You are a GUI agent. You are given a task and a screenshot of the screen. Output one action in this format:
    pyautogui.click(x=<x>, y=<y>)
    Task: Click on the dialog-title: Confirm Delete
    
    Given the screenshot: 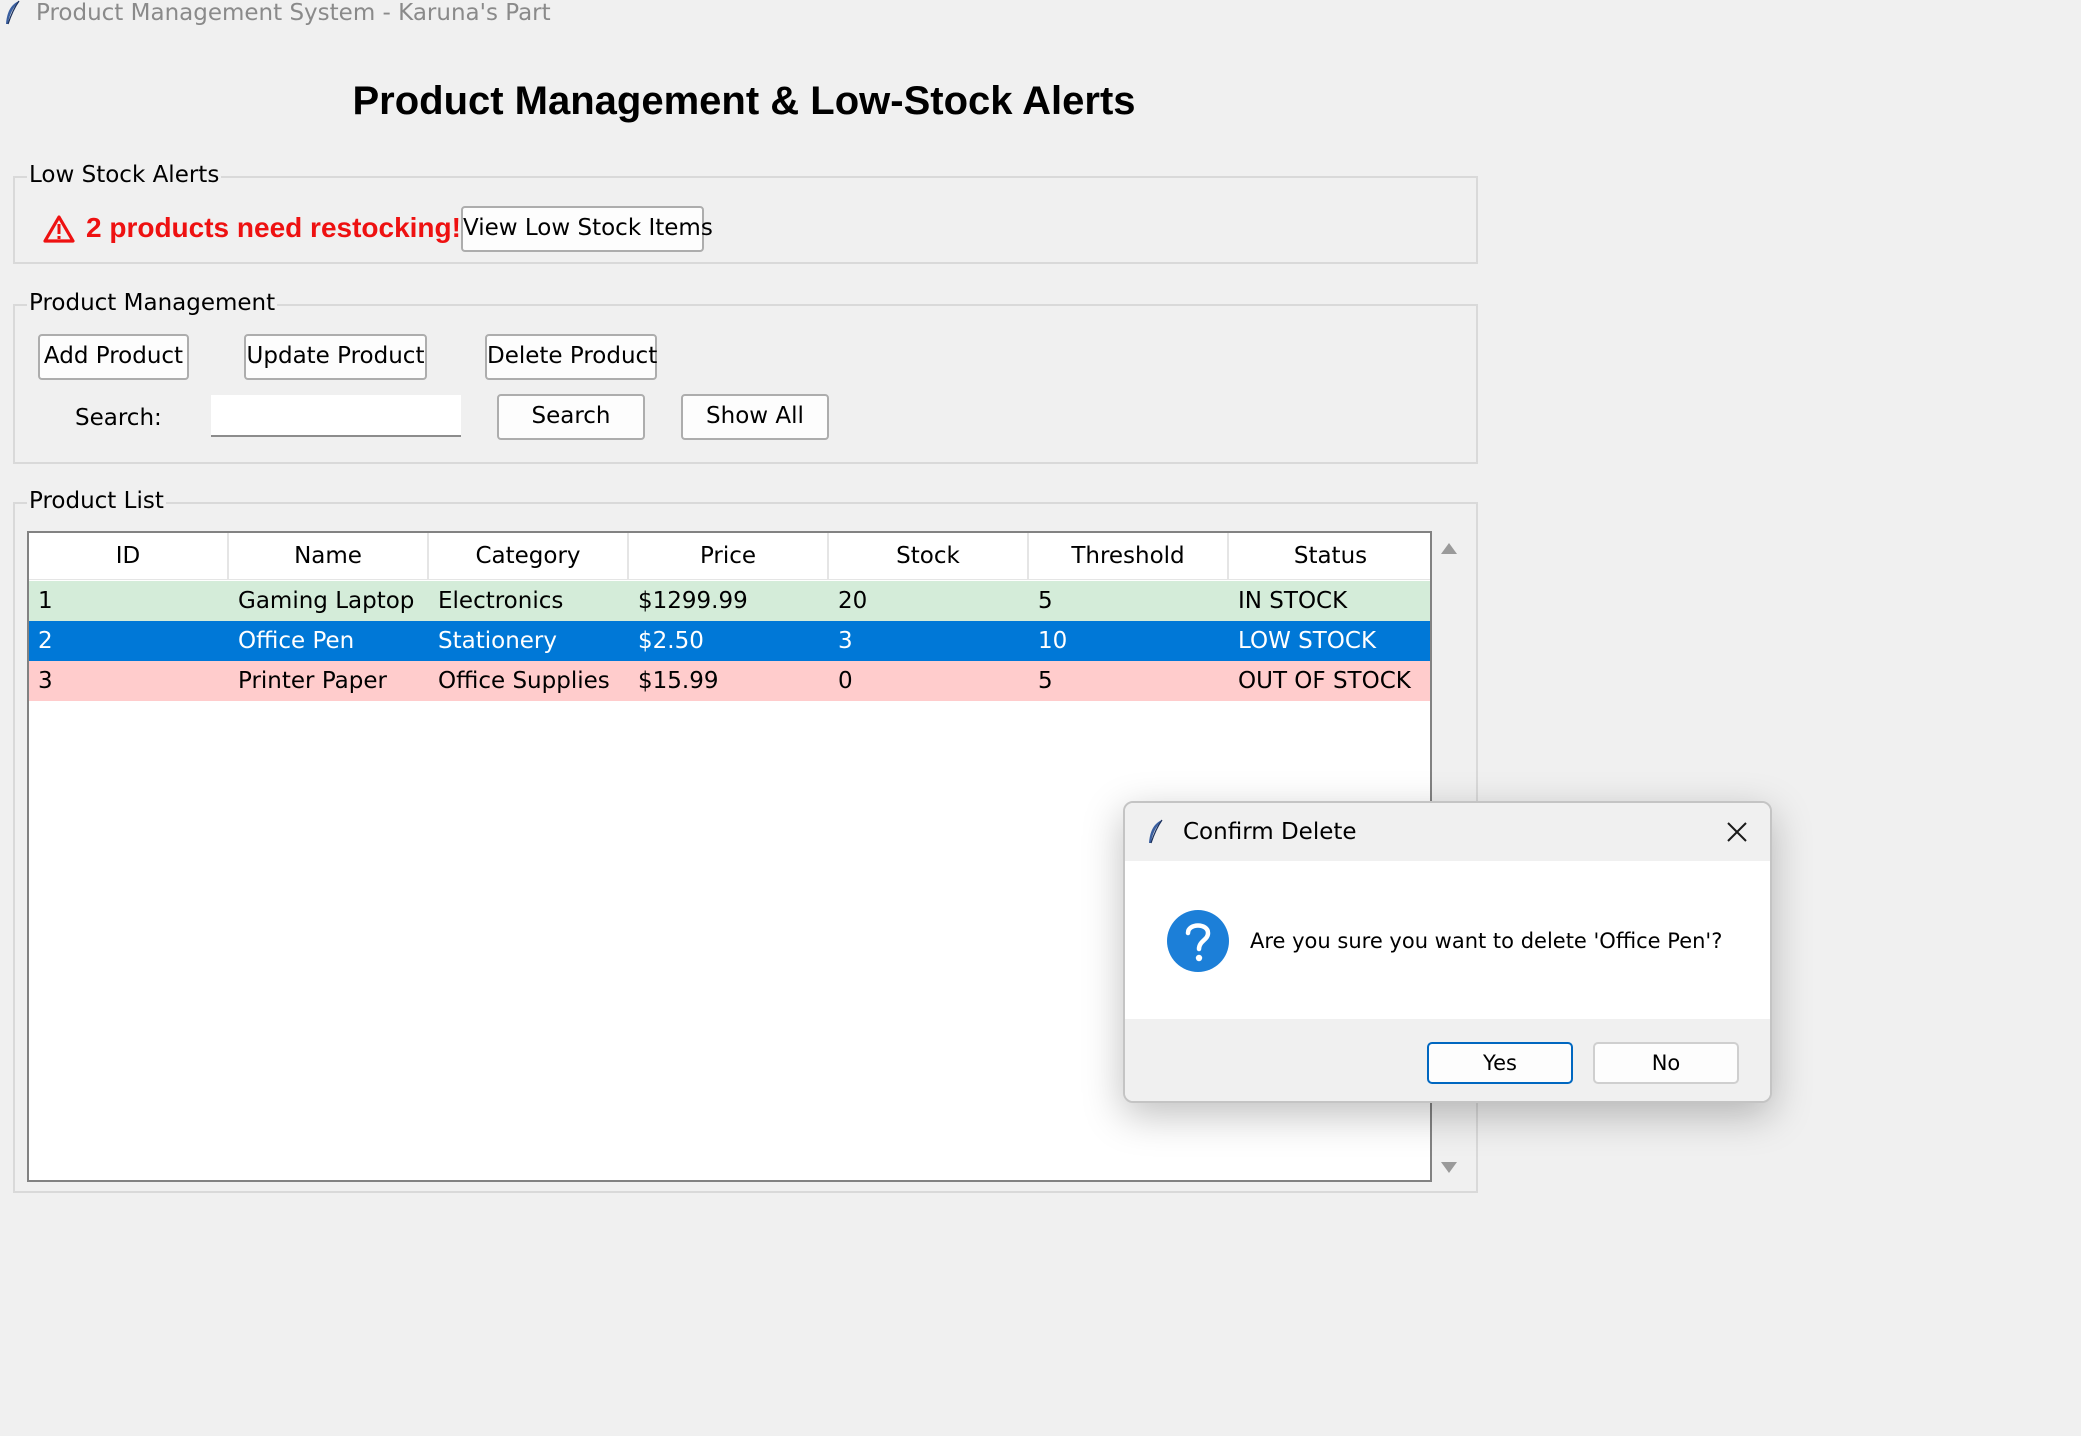 What is the action you would take?
    pyautogui.click(x=1270, y=832)
    